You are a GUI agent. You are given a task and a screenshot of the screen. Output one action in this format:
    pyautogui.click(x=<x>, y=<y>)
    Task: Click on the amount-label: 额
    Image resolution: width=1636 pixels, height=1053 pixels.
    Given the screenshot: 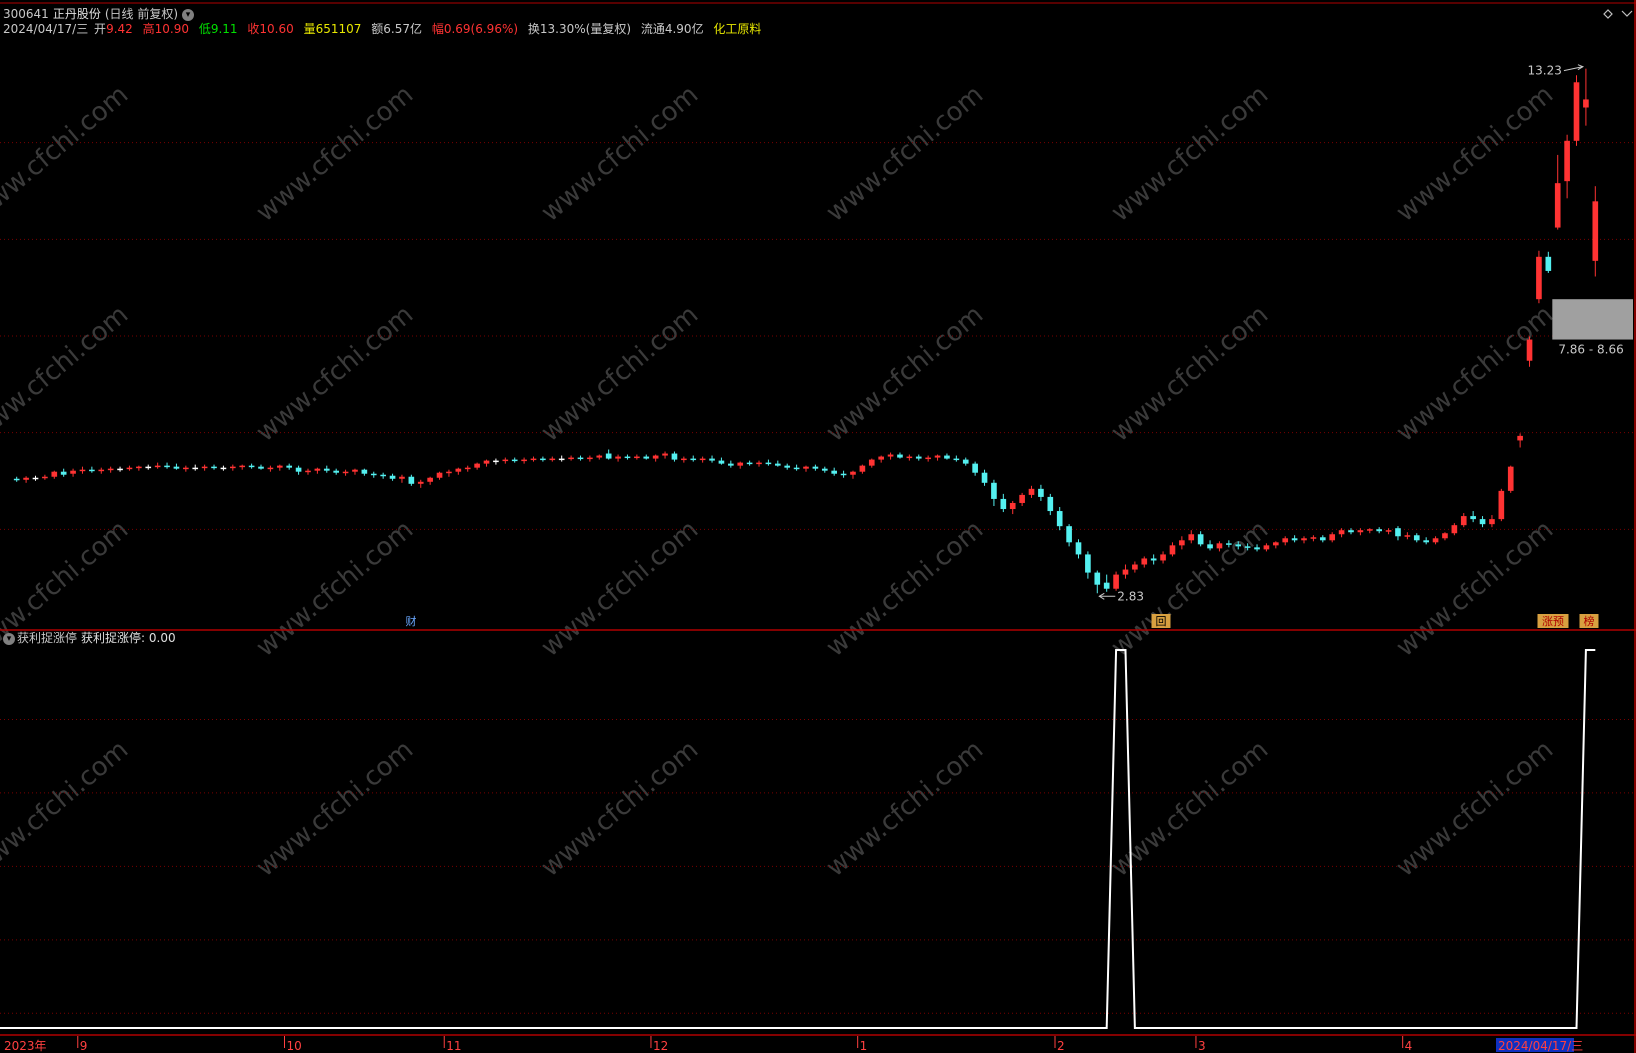 What is the action you would take?
    pyautogui.click(x=377, y=29)
    